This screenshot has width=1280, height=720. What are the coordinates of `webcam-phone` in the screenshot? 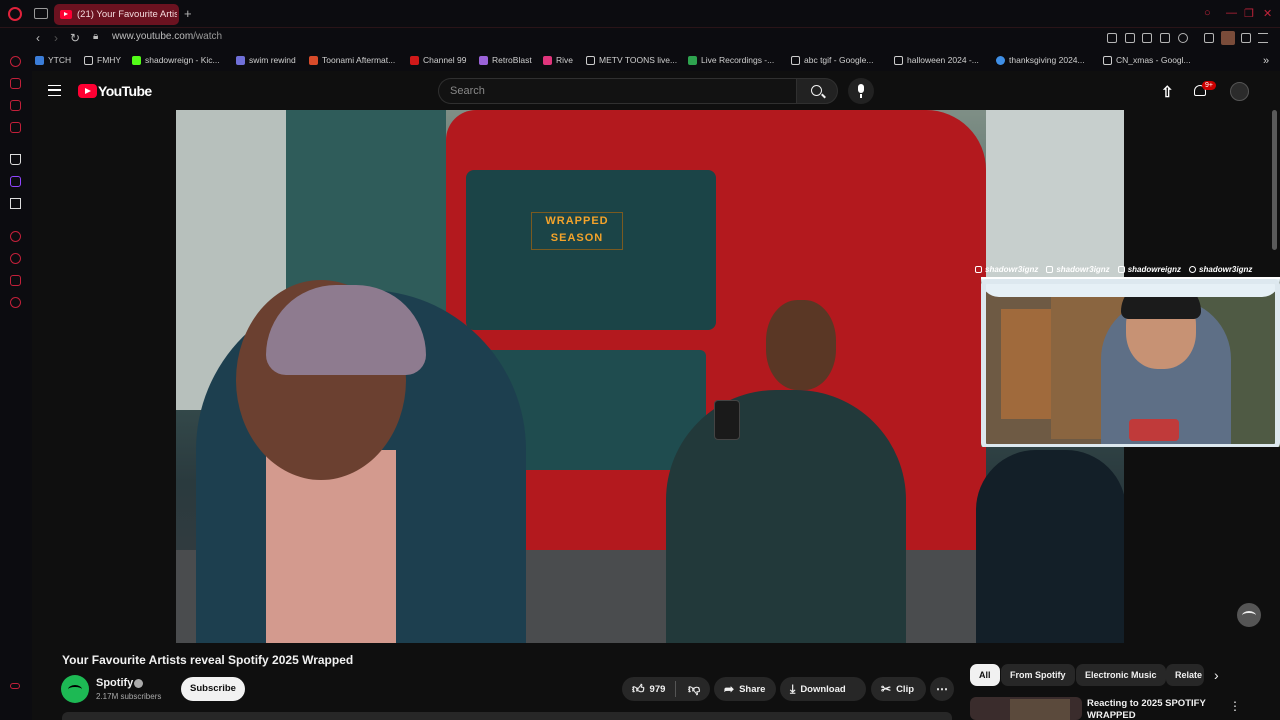 It's located at (1154, 430).